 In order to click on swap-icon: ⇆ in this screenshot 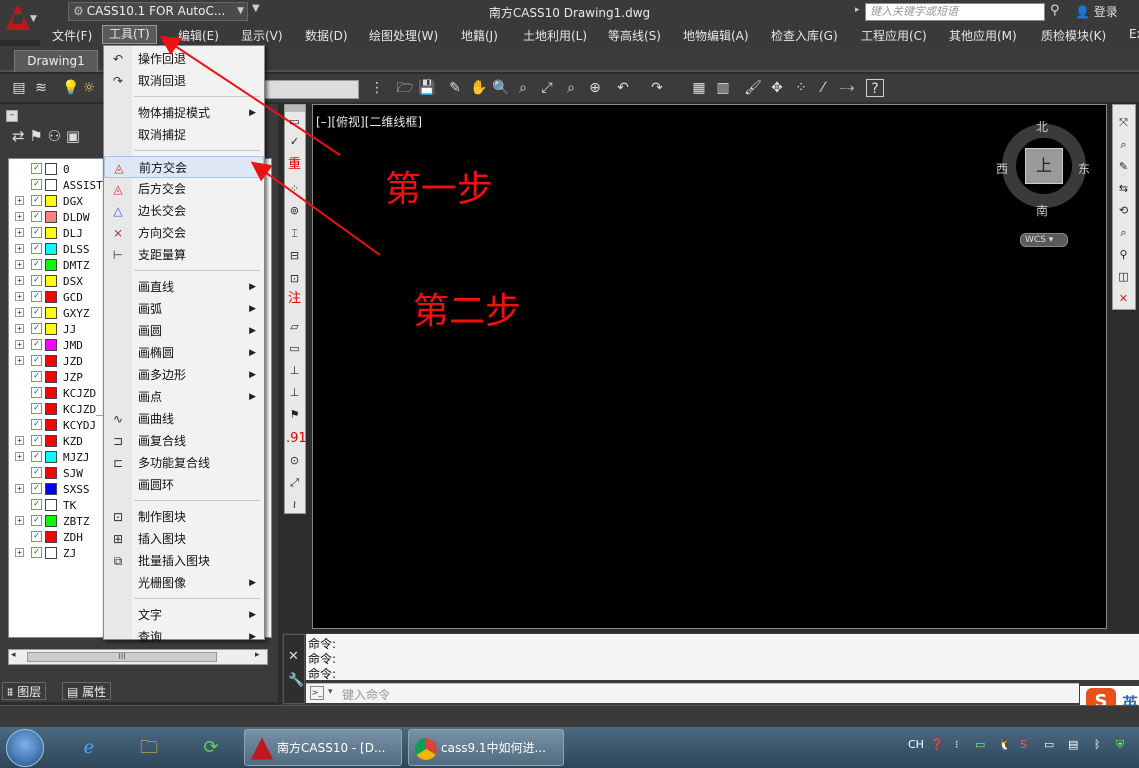, I will do `click(1123, 188)`.